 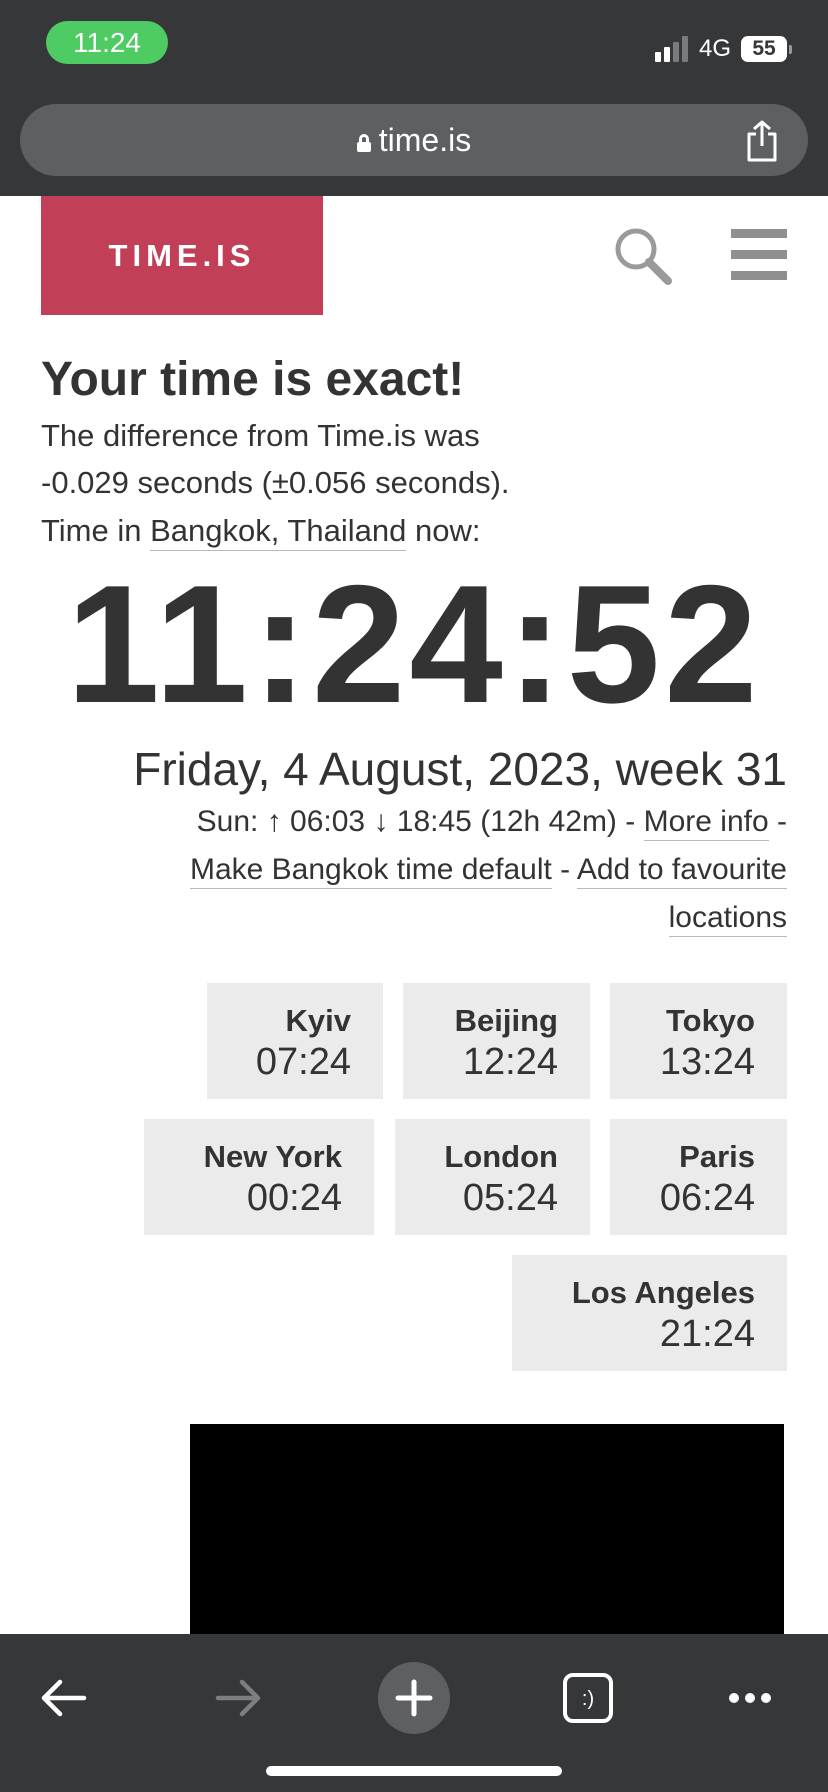 I want to click on city-tile-new-york: New York 00:24, so click(x=259, y=1177).